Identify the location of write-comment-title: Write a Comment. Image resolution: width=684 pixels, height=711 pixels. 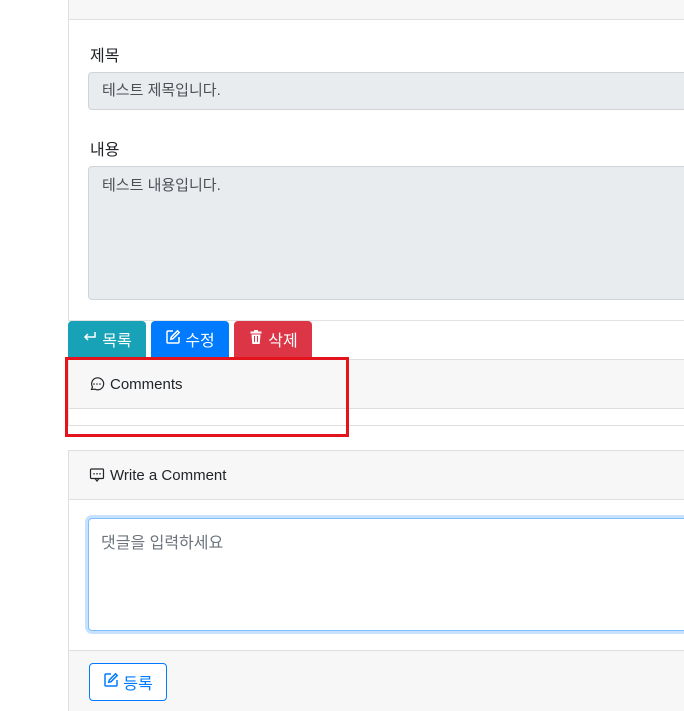
(168, 475).